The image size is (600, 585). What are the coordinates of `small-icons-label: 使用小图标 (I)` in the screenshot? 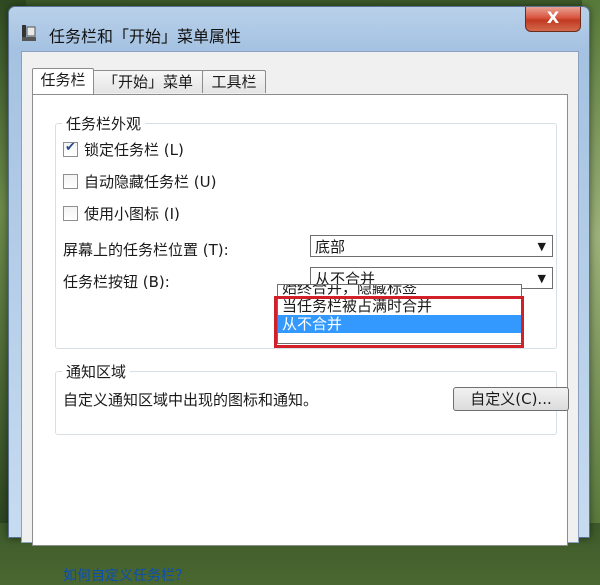 It's located at (132, 214).